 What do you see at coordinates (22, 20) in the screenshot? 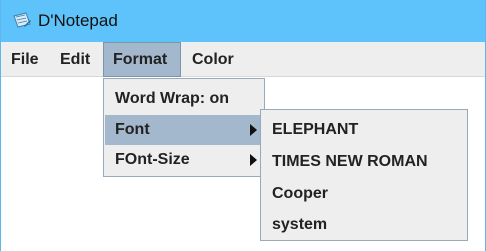
I see `notepad-icon` at bounding box center [22, 20].